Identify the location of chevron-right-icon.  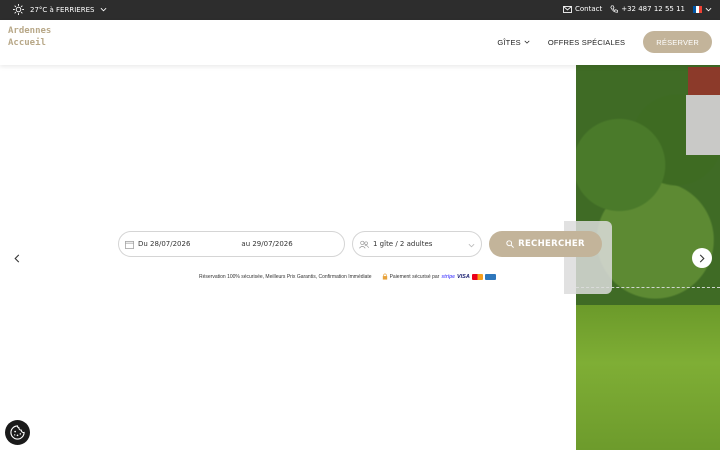
(702, 258).